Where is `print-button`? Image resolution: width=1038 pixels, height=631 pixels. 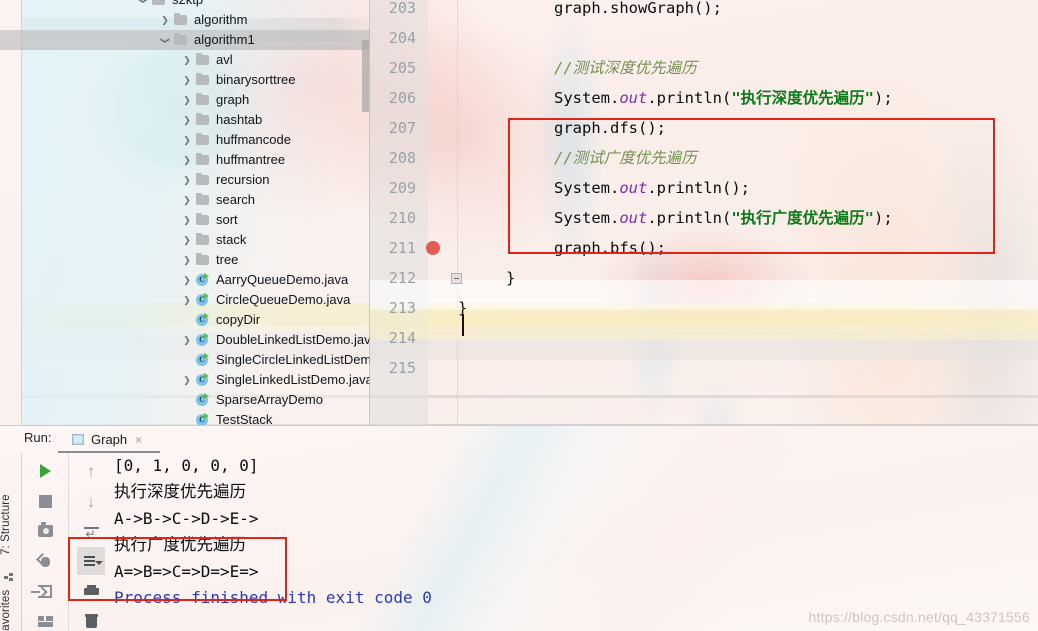 print-button is located at coordinates (91, 591).